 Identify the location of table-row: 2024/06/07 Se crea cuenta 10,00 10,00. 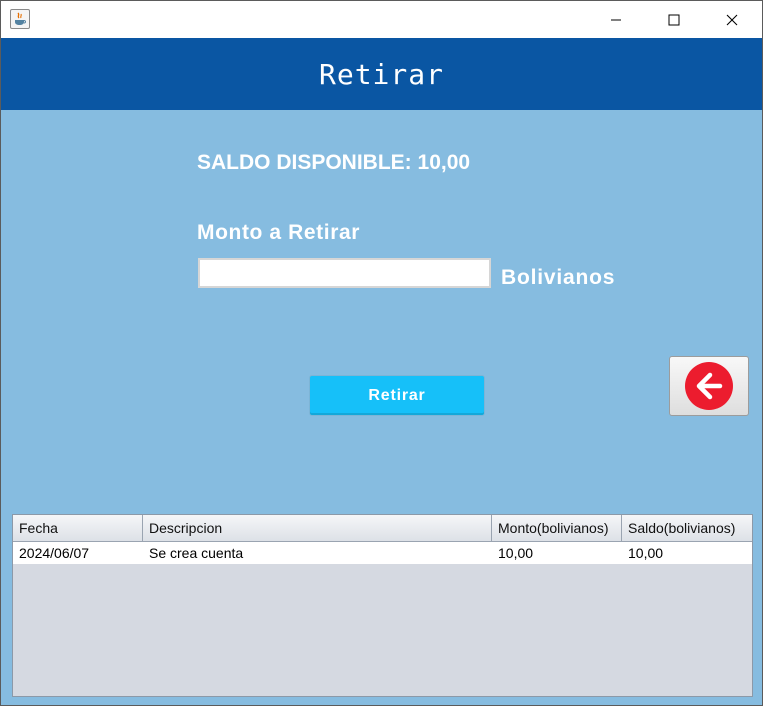
(382, 553).